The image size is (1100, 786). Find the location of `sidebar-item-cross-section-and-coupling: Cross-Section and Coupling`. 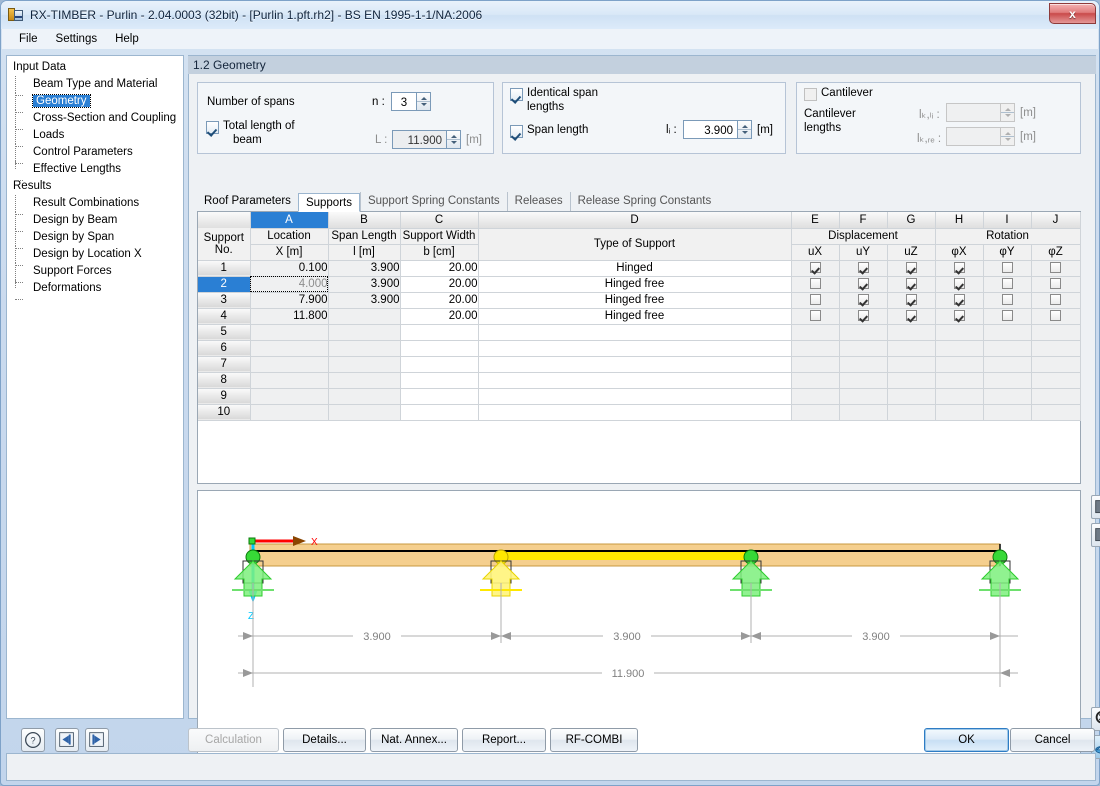

sidebar-item-cross-section-and-coupling: Cross-Section and Coupling is located at coordinates (97, 120).